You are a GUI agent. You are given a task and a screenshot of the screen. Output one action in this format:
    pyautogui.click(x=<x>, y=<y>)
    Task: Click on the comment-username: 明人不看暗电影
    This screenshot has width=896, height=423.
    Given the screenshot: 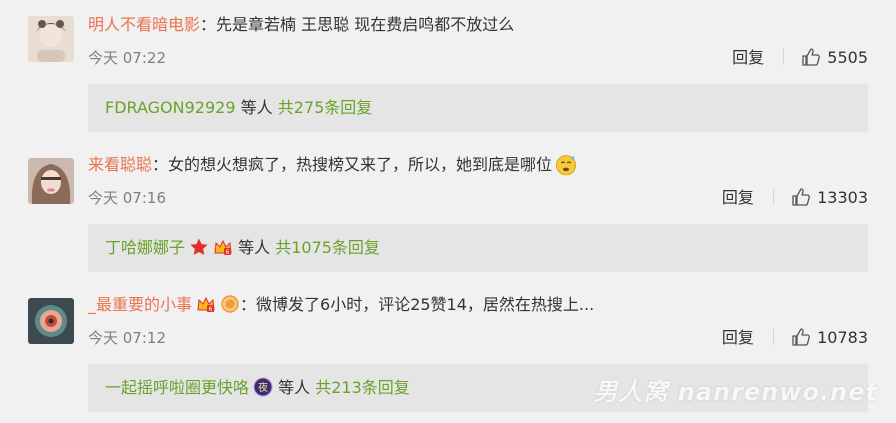 What is the action you would take?
    pyautogui.click(x=144, y=24)
    